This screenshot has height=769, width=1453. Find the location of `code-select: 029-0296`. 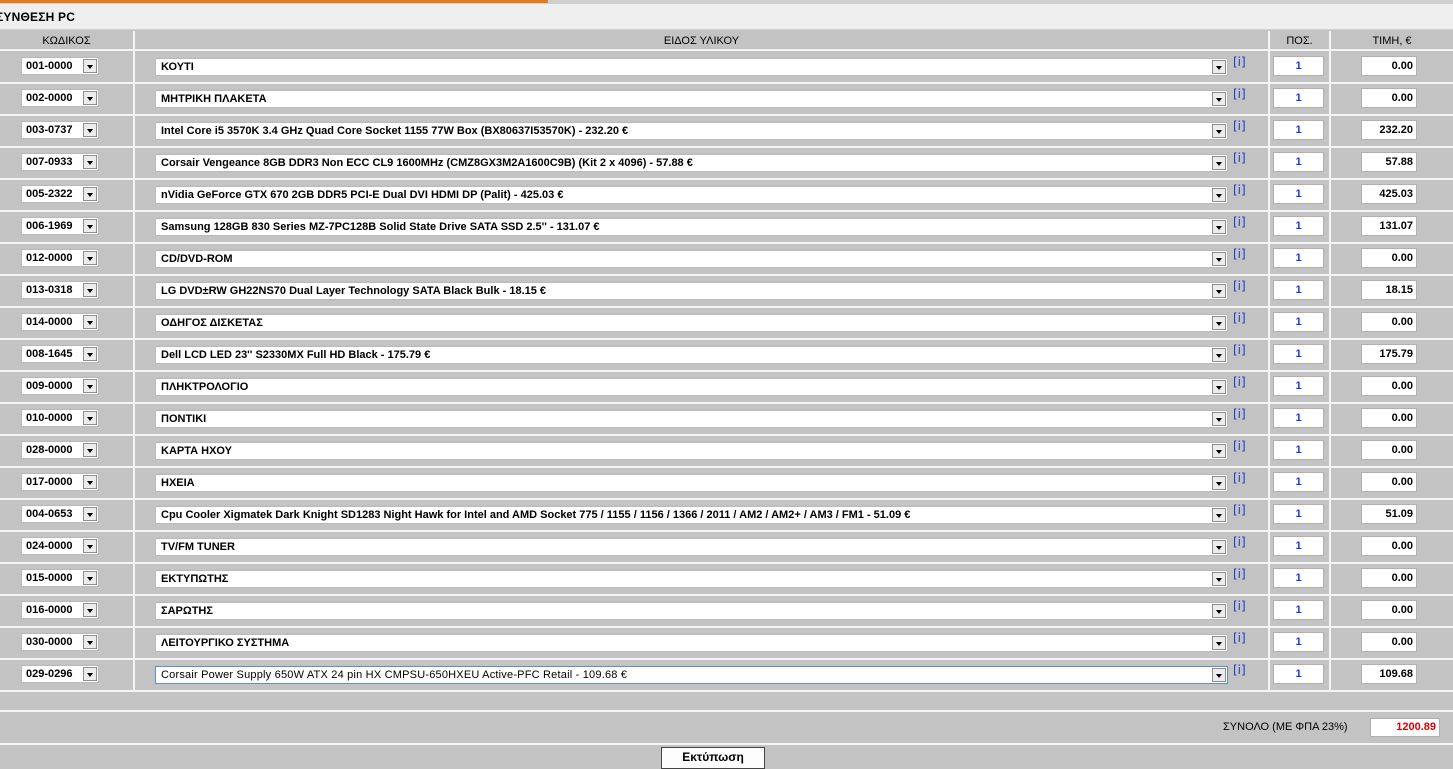

code-select: 029-0296 is located at coordinates (60, 674).